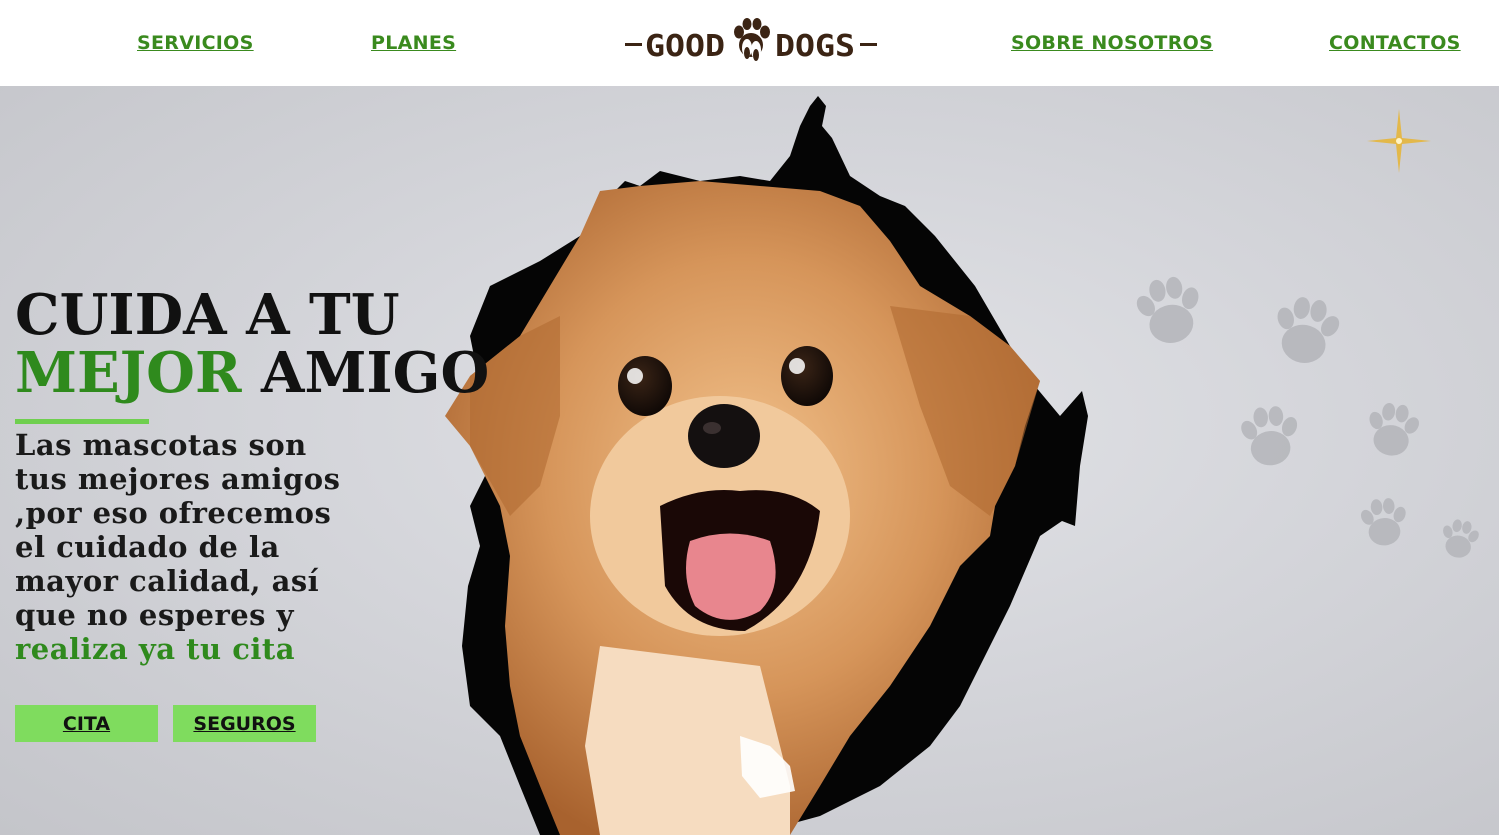 This screenshot has height=835, width=1499. I want to click on hero-headline: CUIDA A TU MEJOR AMIGO, so click(252, 344).